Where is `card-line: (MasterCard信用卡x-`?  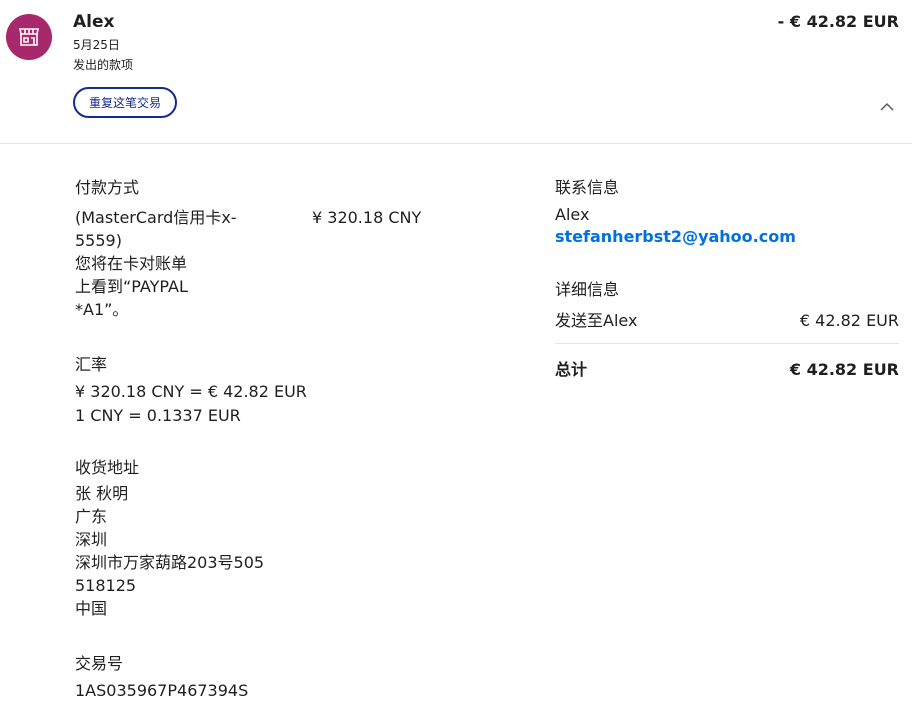 card-line: (MasterCard信用卡x- is located at coordinates (156, 217).